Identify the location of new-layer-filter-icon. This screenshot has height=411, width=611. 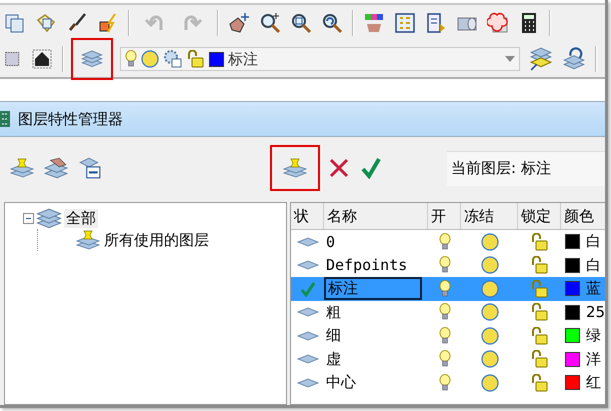
(22, 168).